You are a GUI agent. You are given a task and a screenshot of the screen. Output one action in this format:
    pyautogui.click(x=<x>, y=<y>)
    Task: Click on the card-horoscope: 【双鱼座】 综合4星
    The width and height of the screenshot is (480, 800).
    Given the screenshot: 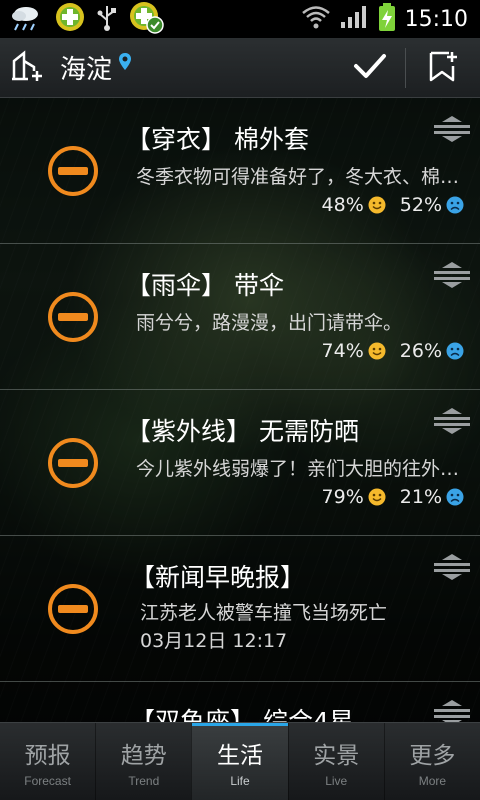 What is the action you would take?
    pyautogui.click(x=240, y=702)
    